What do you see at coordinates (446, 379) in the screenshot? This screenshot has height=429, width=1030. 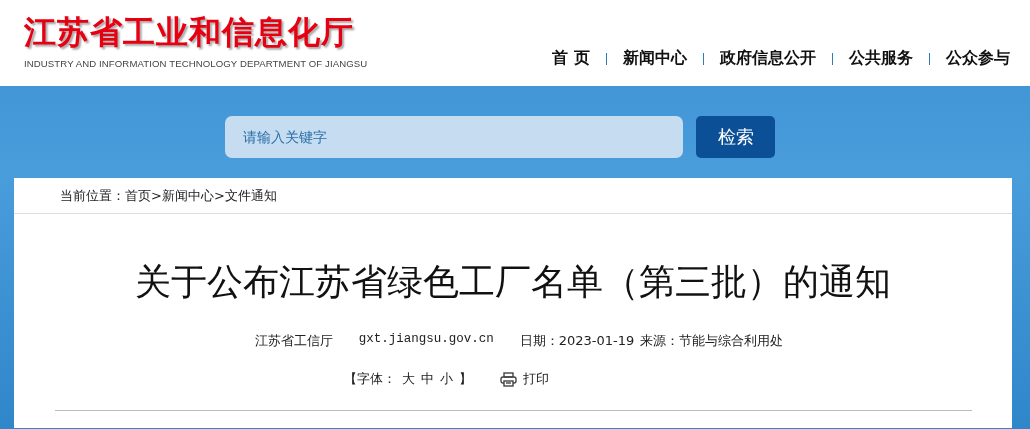 I see `font-size-link: 小` at bounding box center [446, 379].